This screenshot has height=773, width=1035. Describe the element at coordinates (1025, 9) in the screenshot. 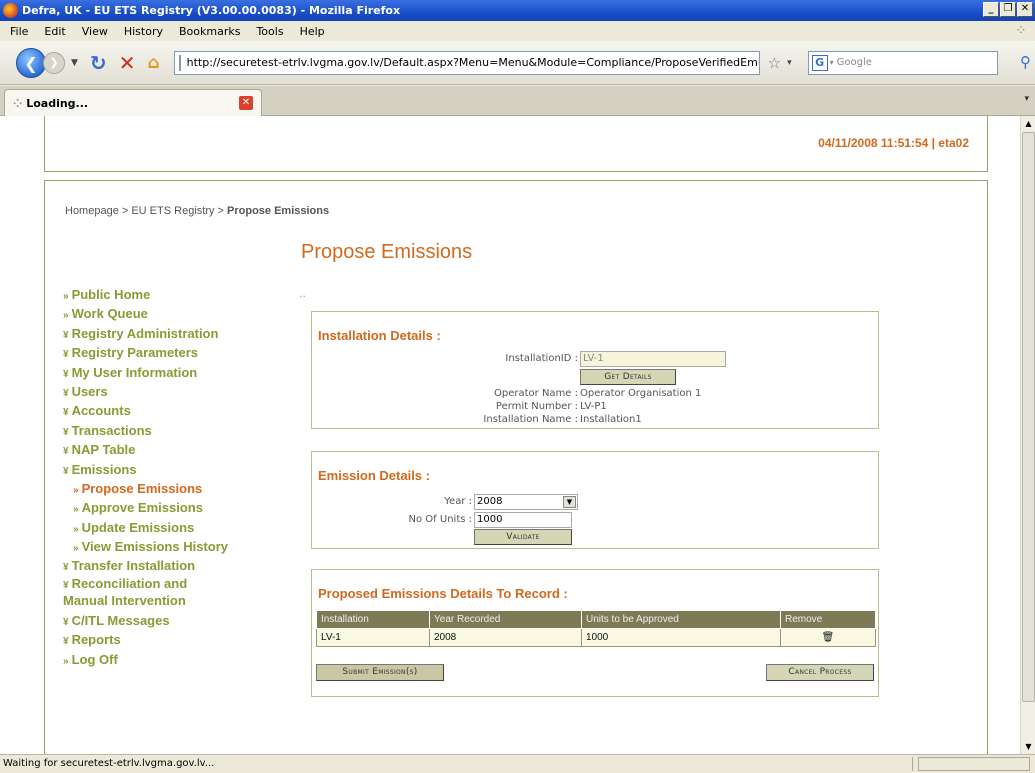

I see `close-window-button: ✕` at that location.